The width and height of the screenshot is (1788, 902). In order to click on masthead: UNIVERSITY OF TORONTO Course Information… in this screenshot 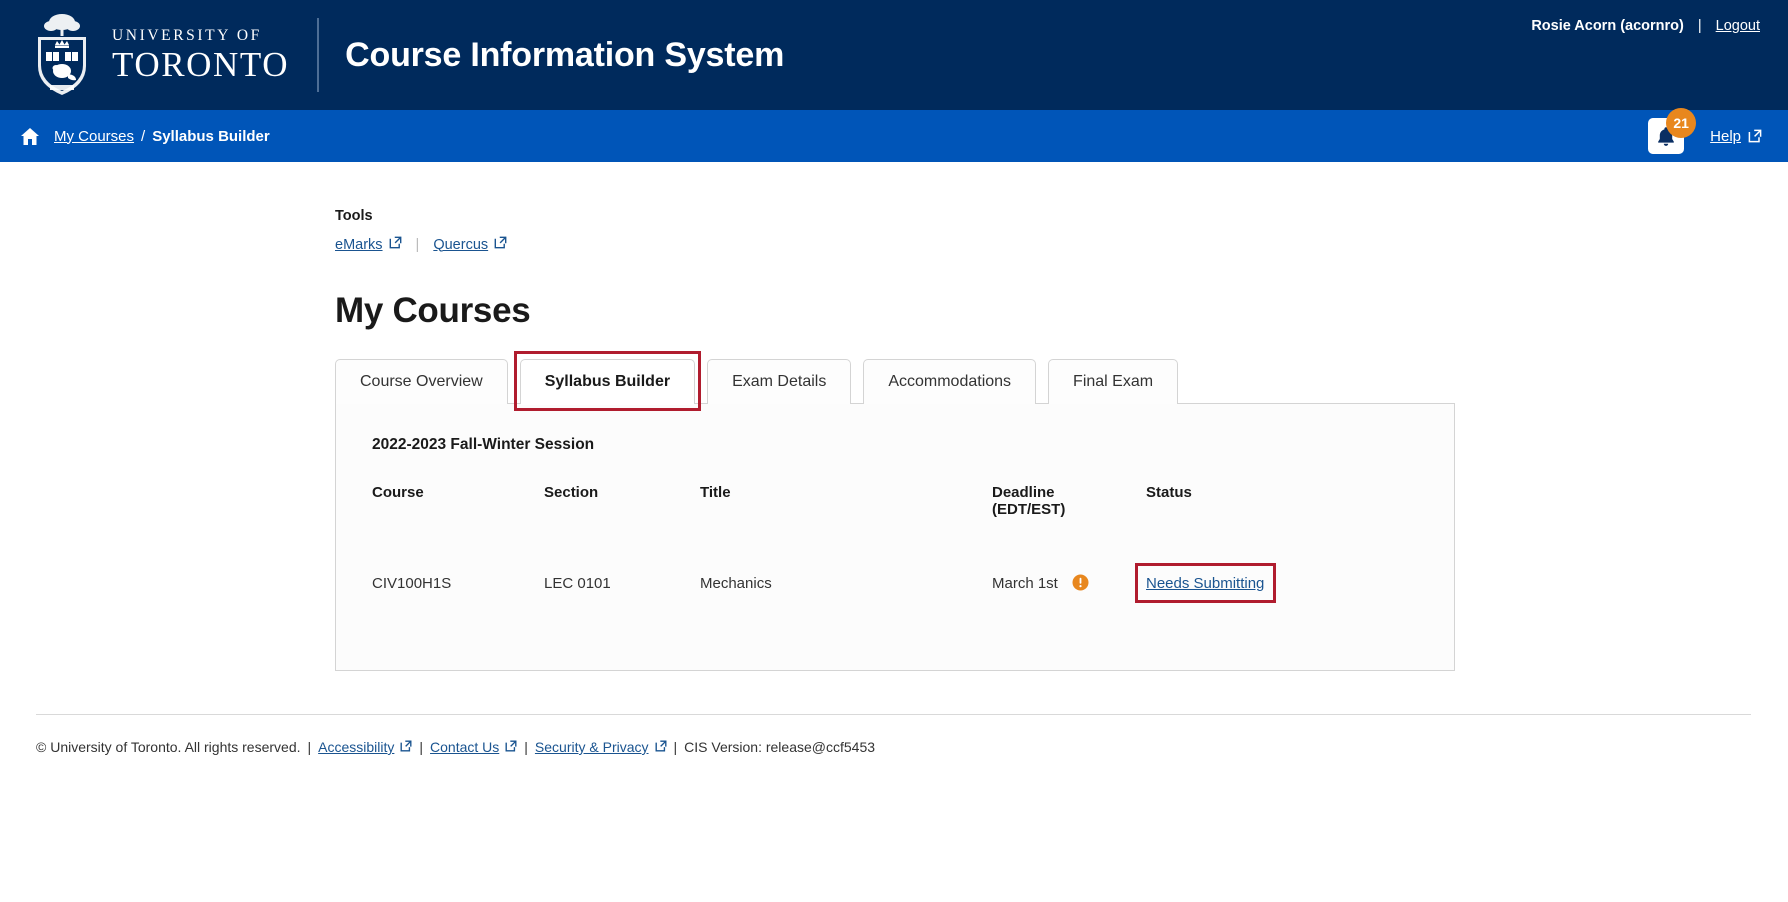, I will do `click(894, 55)`.